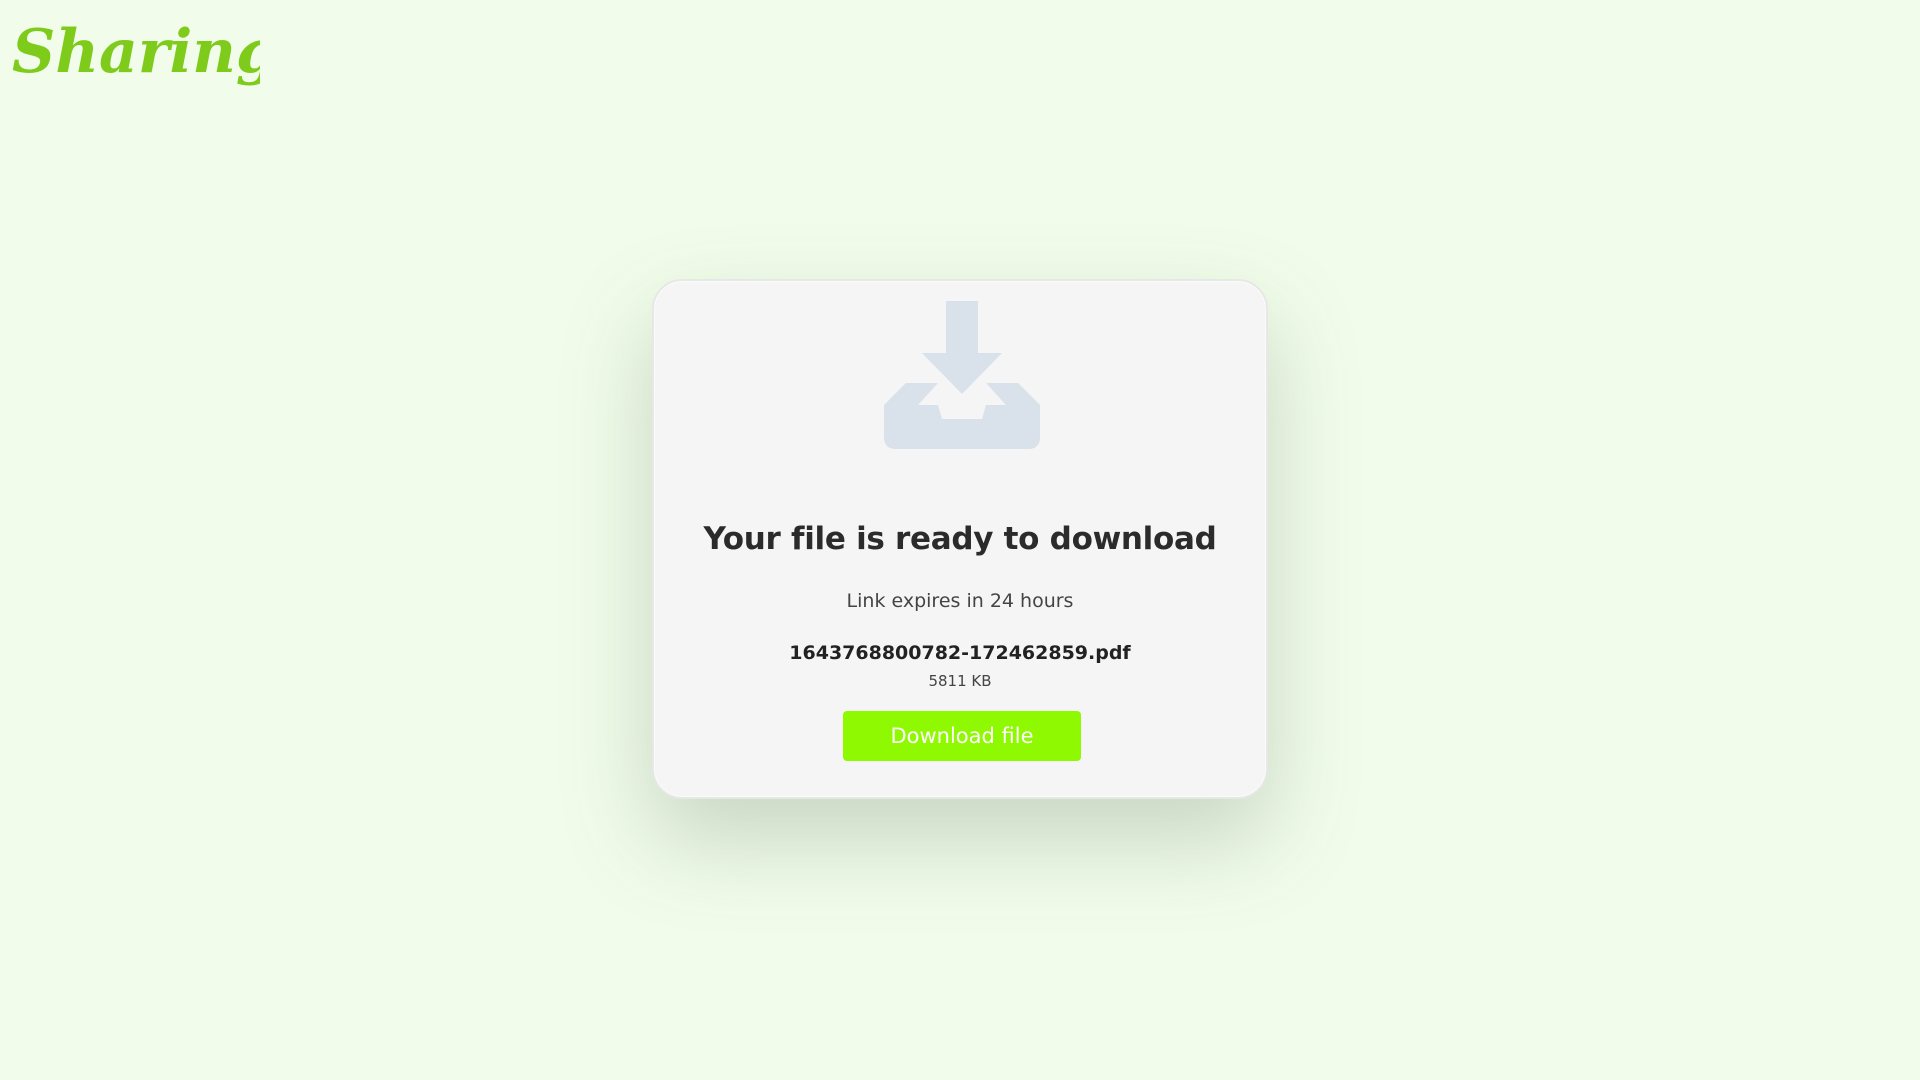 The width and height of the screenshot is (1920, 1080). What do you see at coordinates (960, 681) in the screenshot?
I see `file-size: 5811 KB` at bounding box center [960, 681].